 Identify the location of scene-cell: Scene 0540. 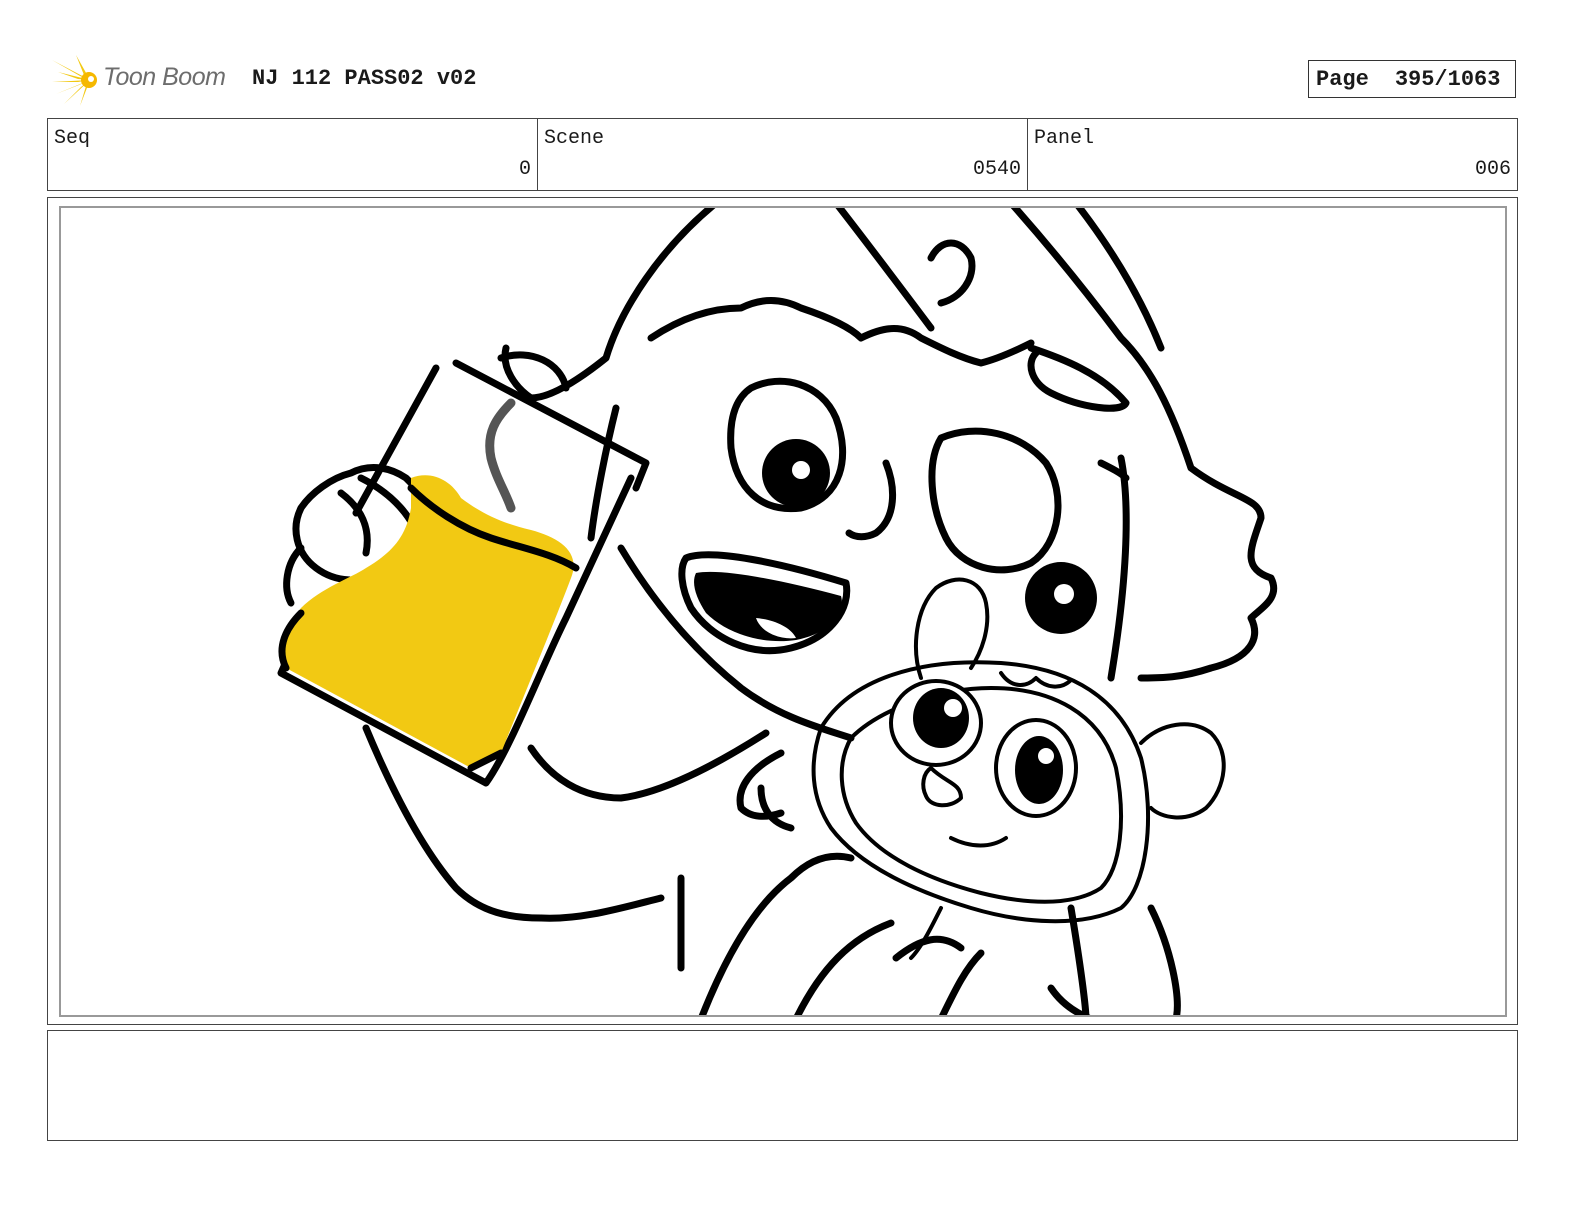
(783, 154).